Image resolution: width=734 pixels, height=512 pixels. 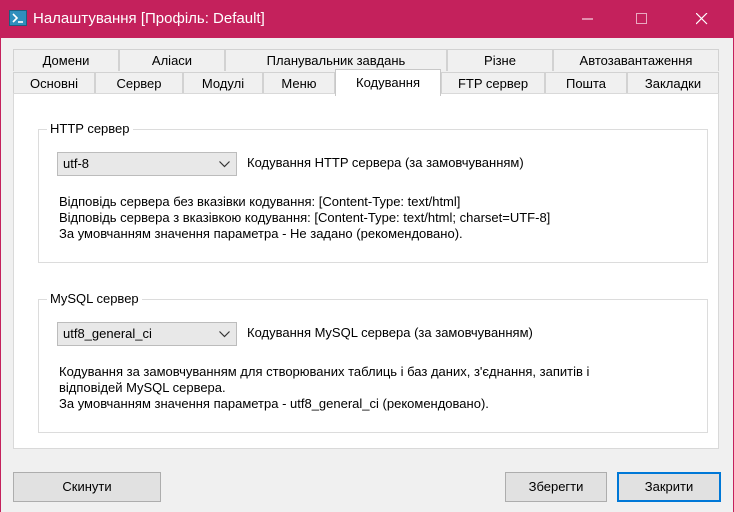 I want to click on http-encoding-select: utf-8, so click(x=147, y=164).